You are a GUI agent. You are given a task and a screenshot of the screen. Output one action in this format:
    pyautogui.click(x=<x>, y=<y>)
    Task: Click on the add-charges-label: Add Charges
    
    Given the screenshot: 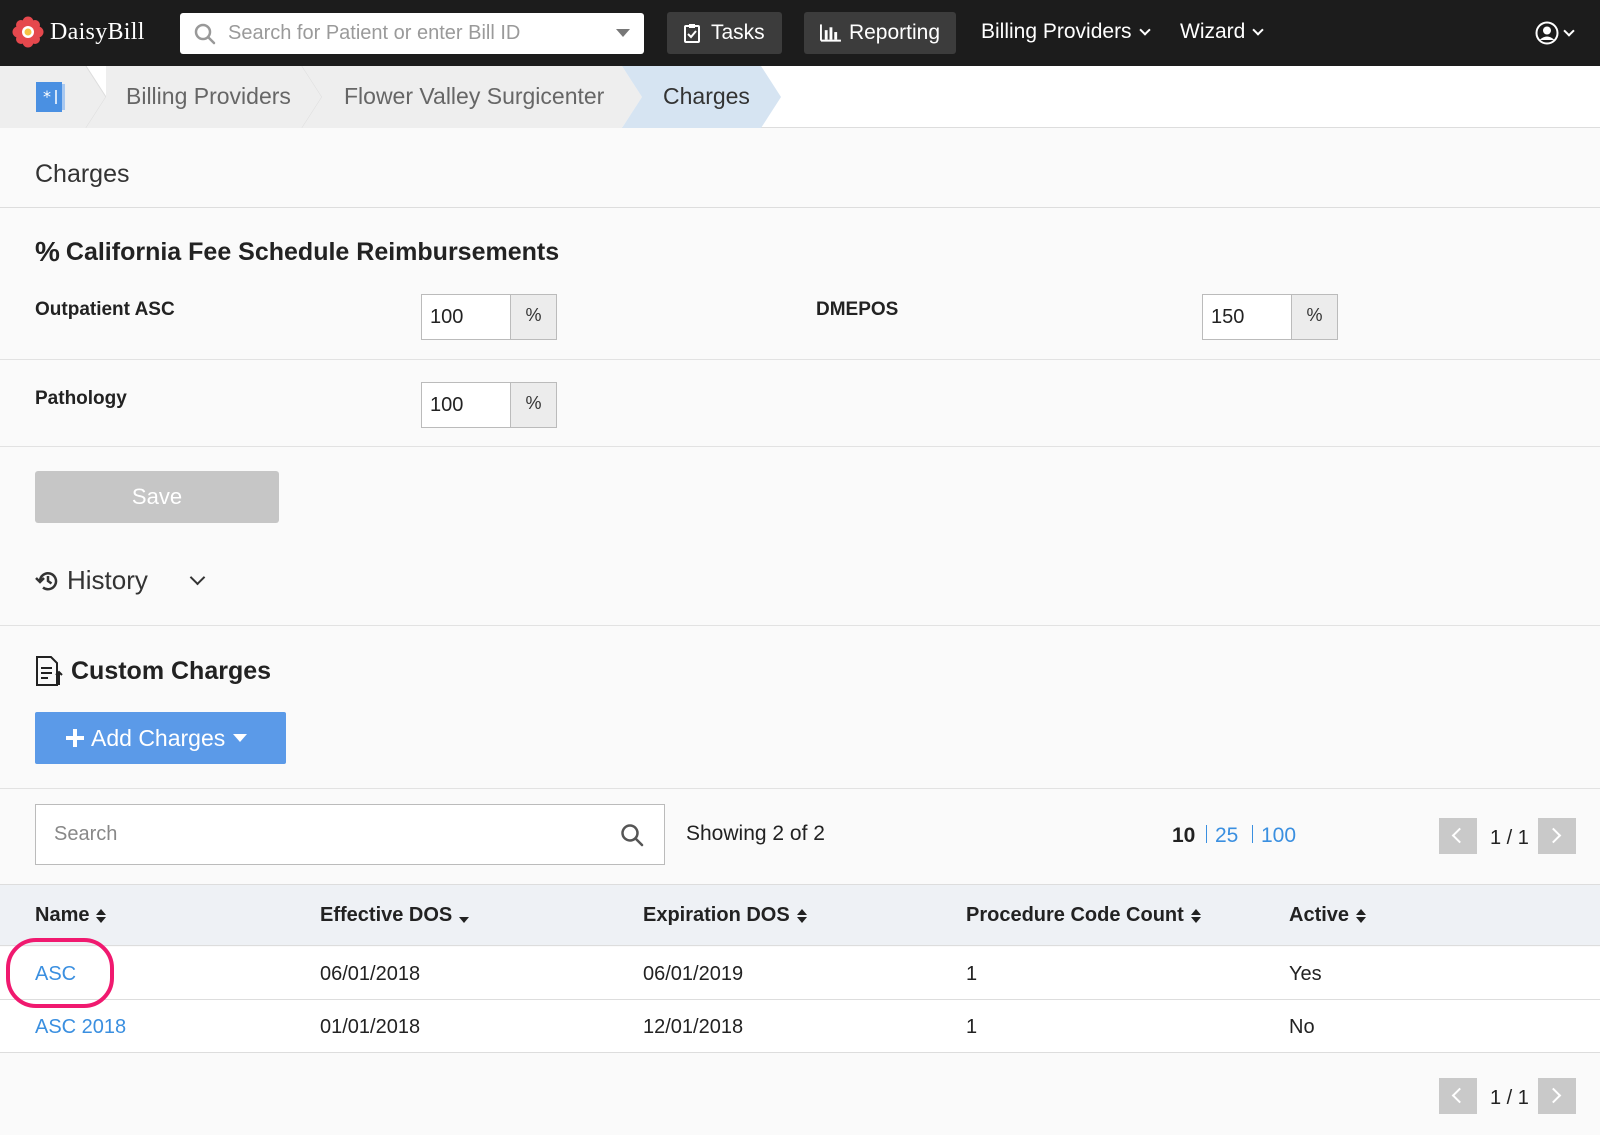 What is the action you would take?
    pyautogui.click(x=158, y=737)
    